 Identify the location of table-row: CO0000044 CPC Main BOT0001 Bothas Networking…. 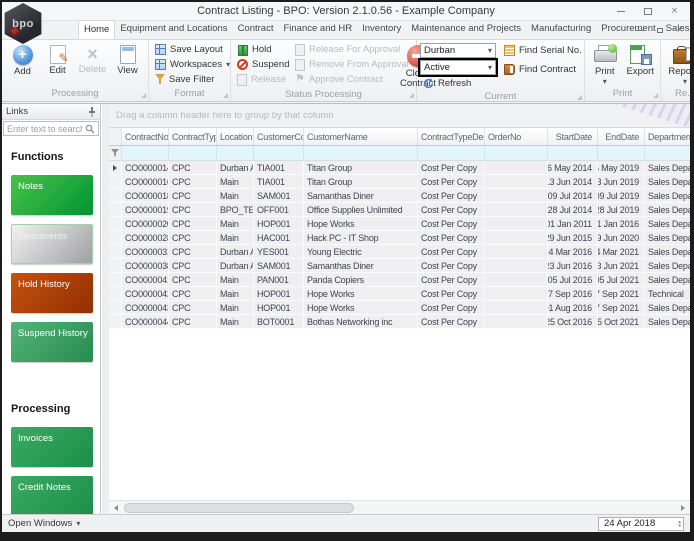
(399, 322).